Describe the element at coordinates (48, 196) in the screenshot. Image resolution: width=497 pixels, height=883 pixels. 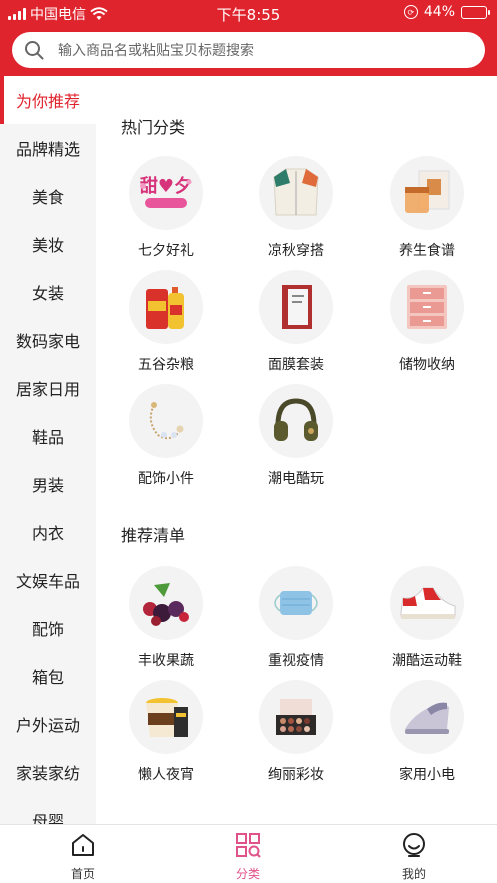
I see `sidebar-item-food: 美食` at that location.